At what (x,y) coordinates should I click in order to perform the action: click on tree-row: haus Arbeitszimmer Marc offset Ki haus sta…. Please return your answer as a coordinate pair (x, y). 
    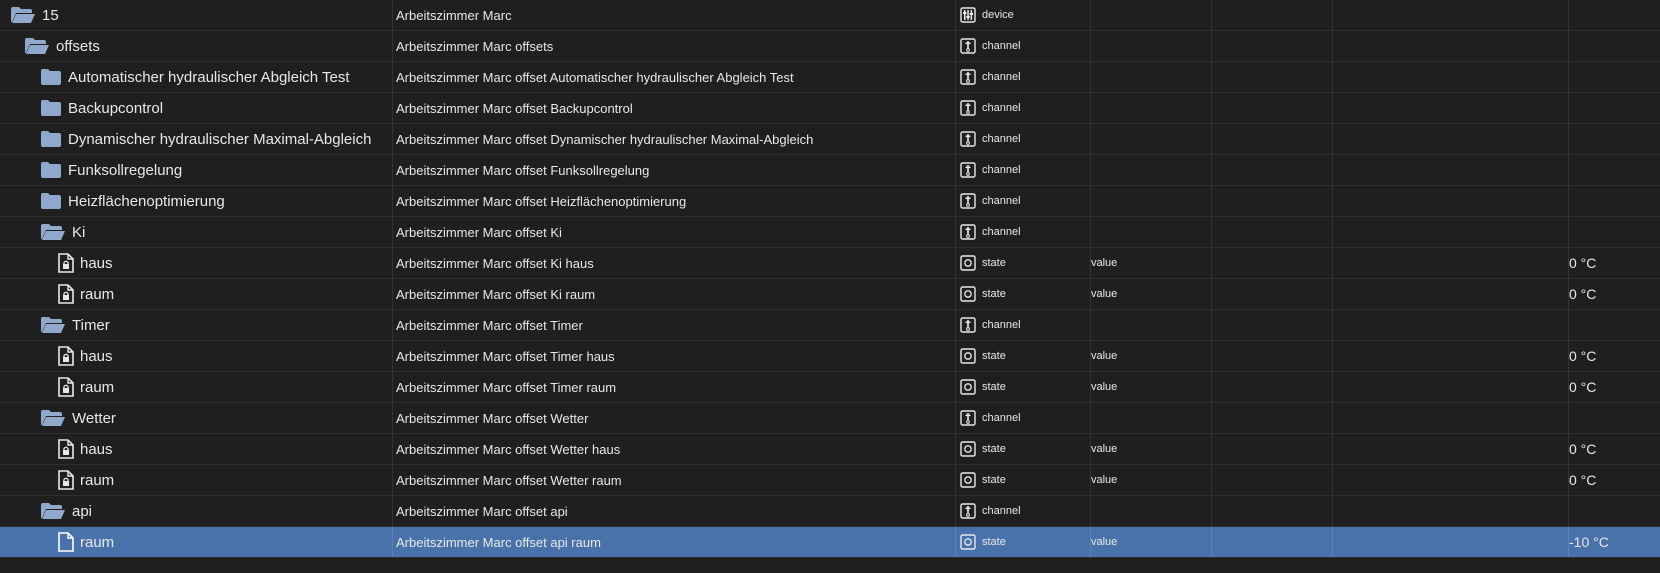
    Looking at the image, I should click on (830, 263).